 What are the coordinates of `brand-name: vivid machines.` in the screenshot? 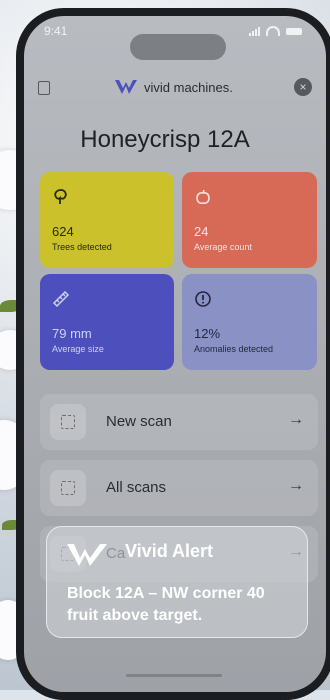 It's located at (188, 87).